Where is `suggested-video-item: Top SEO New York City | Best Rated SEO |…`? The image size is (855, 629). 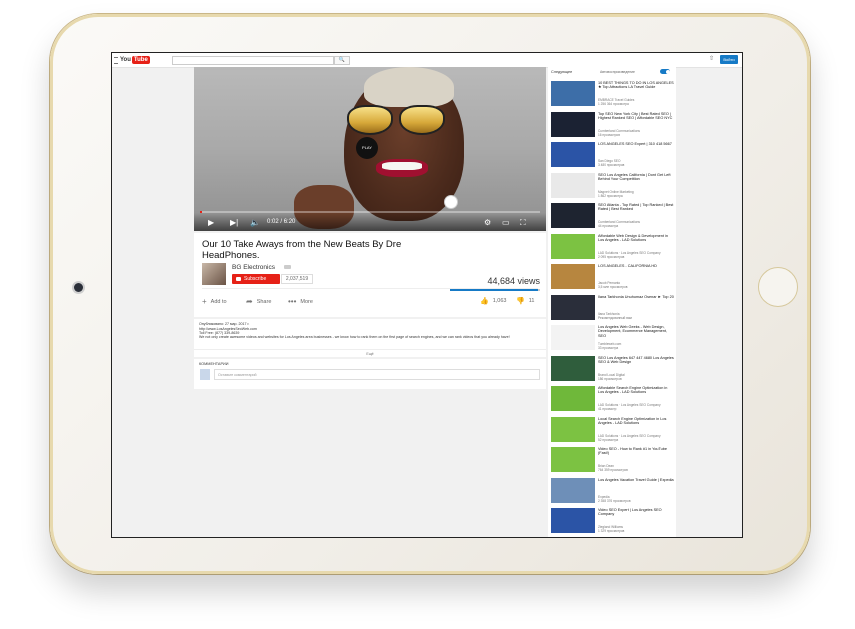 suggested-video-item: Top SEO New York City | Best Rated SEO |… is located at coordinates (612, 124).